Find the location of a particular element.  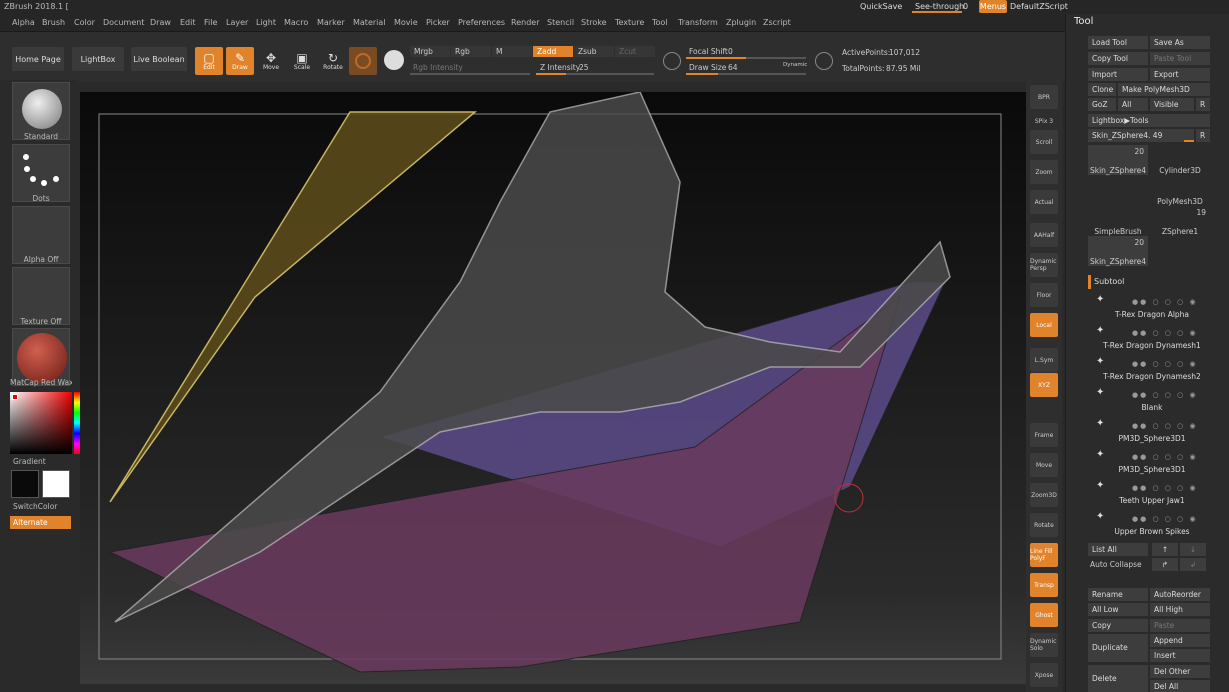

move-mode-button: ✥ Move is located at coordinates (271, 61).